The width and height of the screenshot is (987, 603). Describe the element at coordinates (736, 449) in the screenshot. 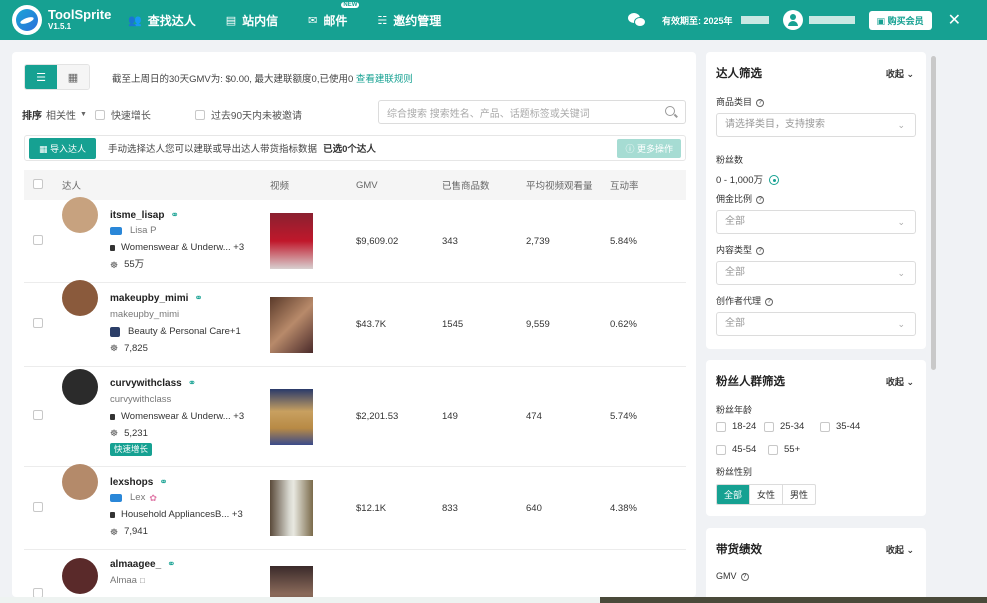

I see `age-option: 45-54` at that location.